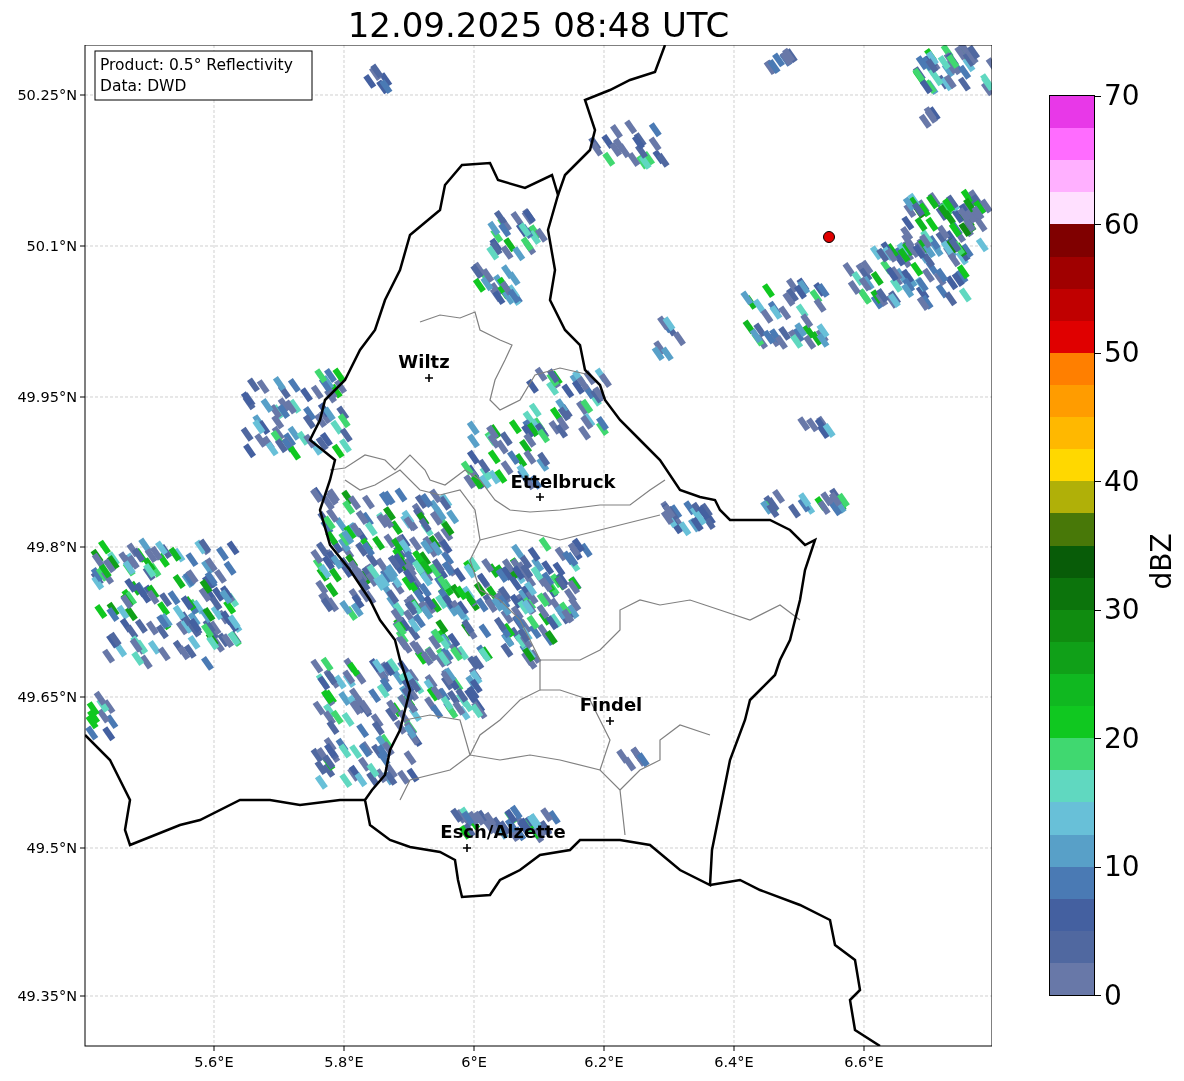  Describe the element at coordinates (1122, 96) in the screenshot. I see `colorbar-tick-label: 70` at that location.